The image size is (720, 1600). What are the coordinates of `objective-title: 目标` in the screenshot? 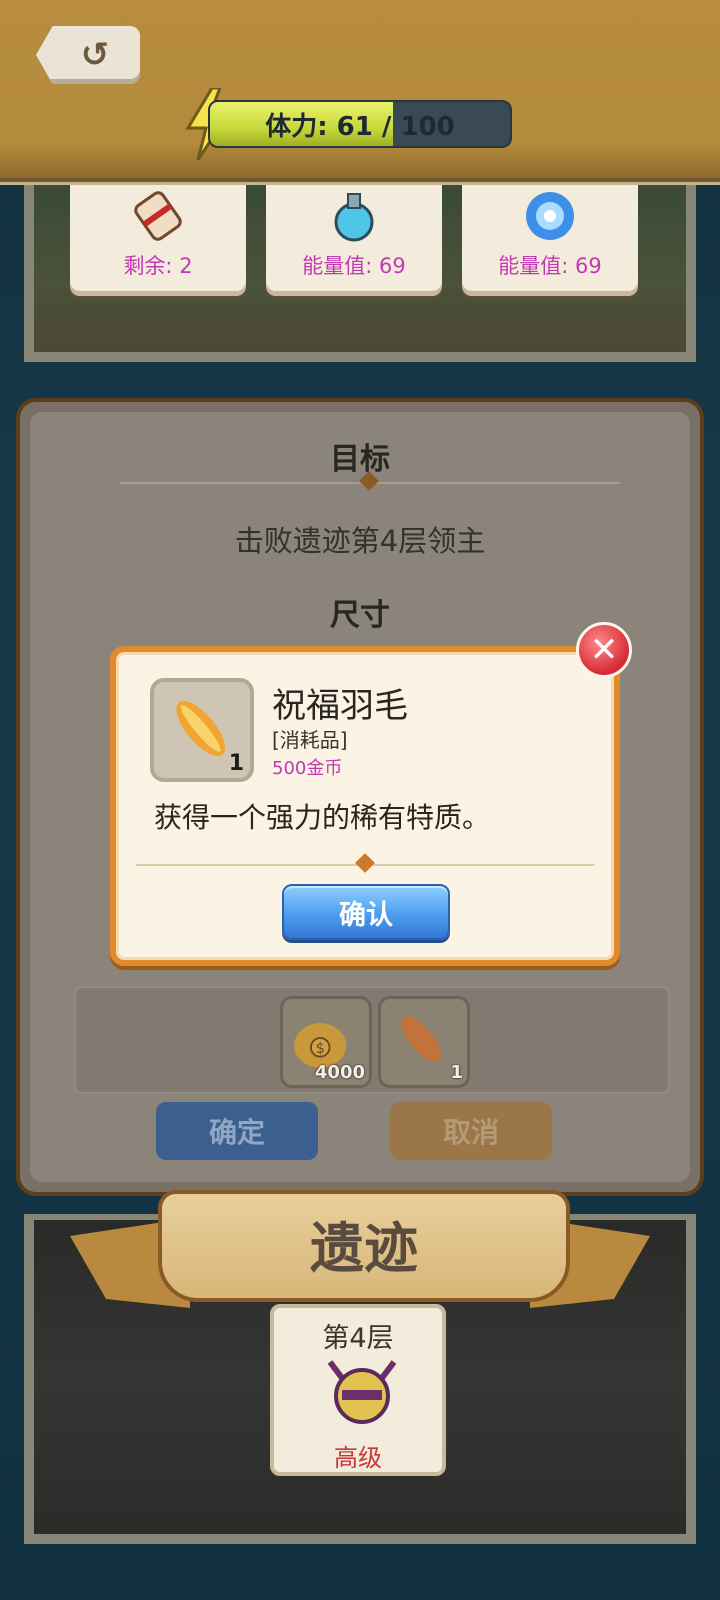 It's located at (360, 459).